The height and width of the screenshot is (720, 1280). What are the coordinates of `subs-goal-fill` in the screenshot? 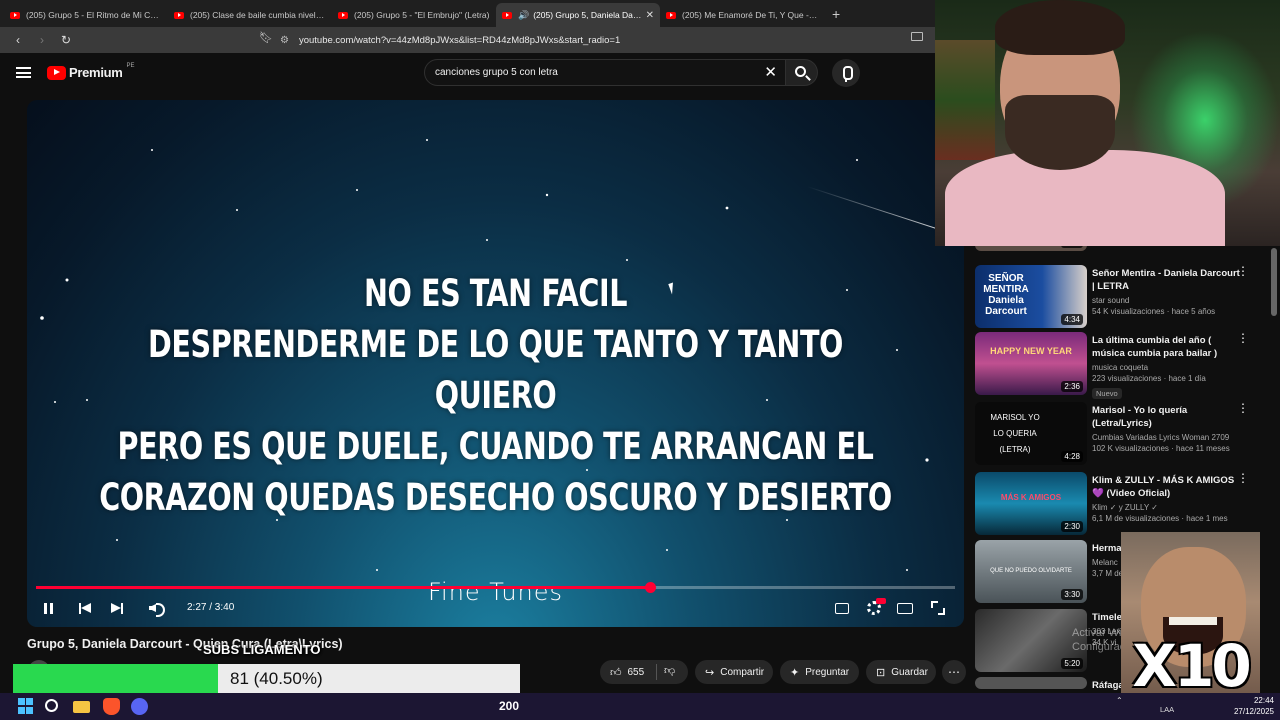 It's located at (116, 679).